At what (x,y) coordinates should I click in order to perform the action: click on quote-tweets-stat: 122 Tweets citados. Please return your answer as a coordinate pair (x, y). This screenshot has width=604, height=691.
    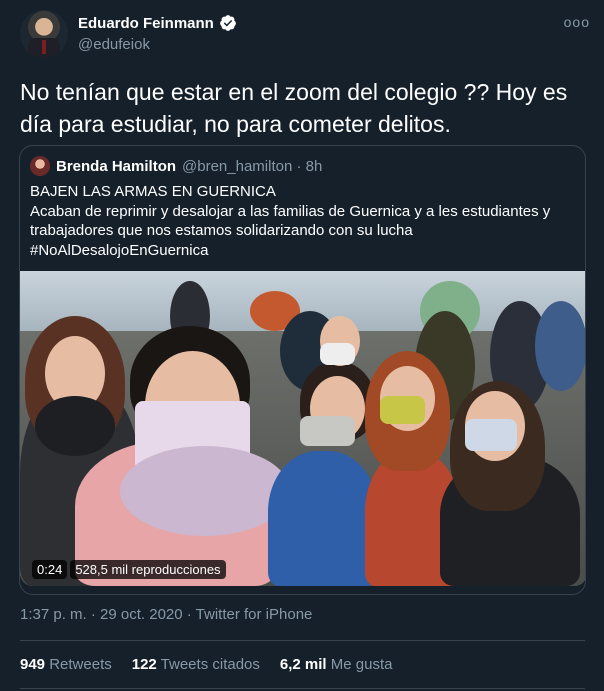
    Looking at the image, I should click on (196, 664).